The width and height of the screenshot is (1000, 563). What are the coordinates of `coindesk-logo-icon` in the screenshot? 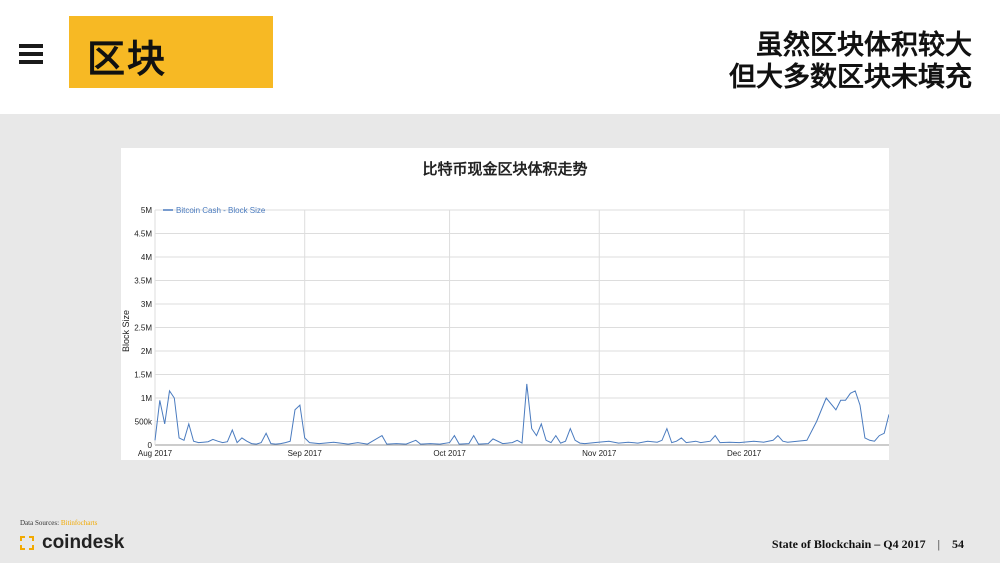 It's located at (27, 543).